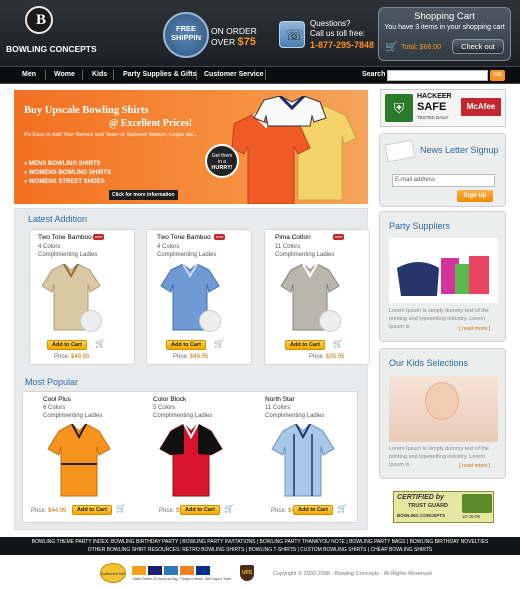 This screenshot has height=589, width=520. I want to click on hacker-safe-line2: SAFE, so click(432, 107).